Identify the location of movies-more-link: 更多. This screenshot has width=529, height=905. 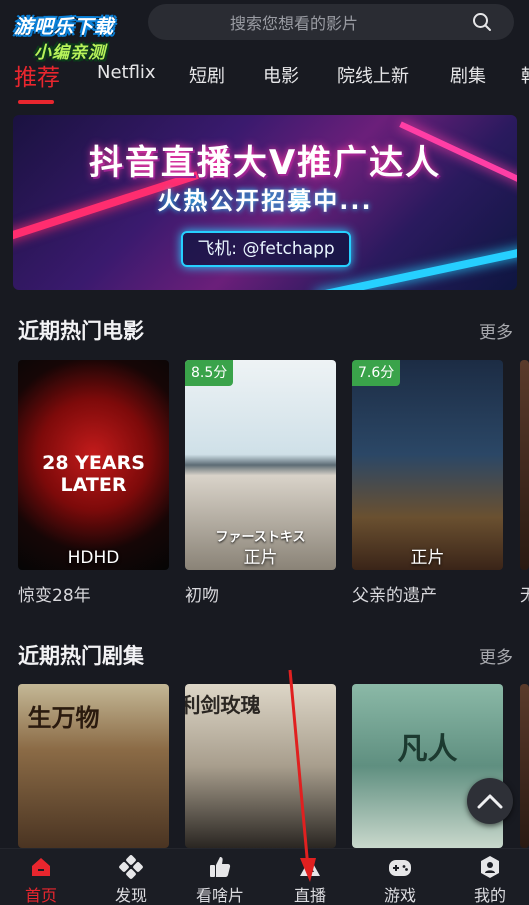
(496, 330).